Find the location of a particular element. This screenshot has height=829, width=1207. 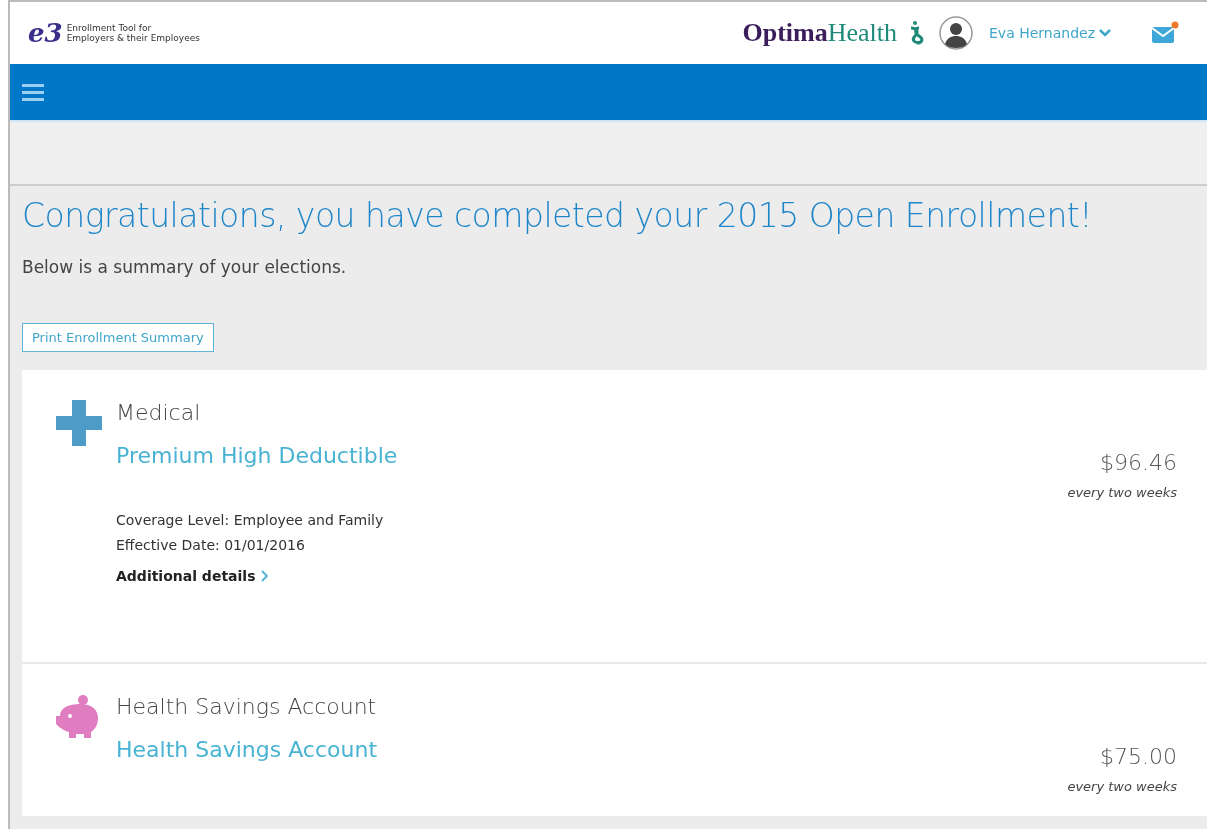

plus-icon is located at coordinates (79, 423).